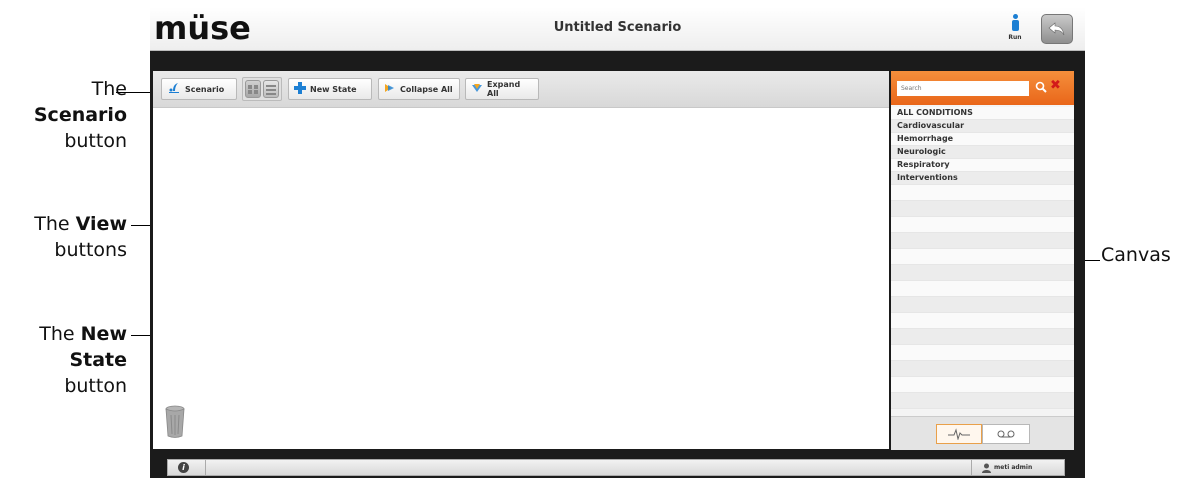  What do you see at coordinates (477, 89) in the screenshot?
I see `expand-icon` at bounding box center [477, 89].